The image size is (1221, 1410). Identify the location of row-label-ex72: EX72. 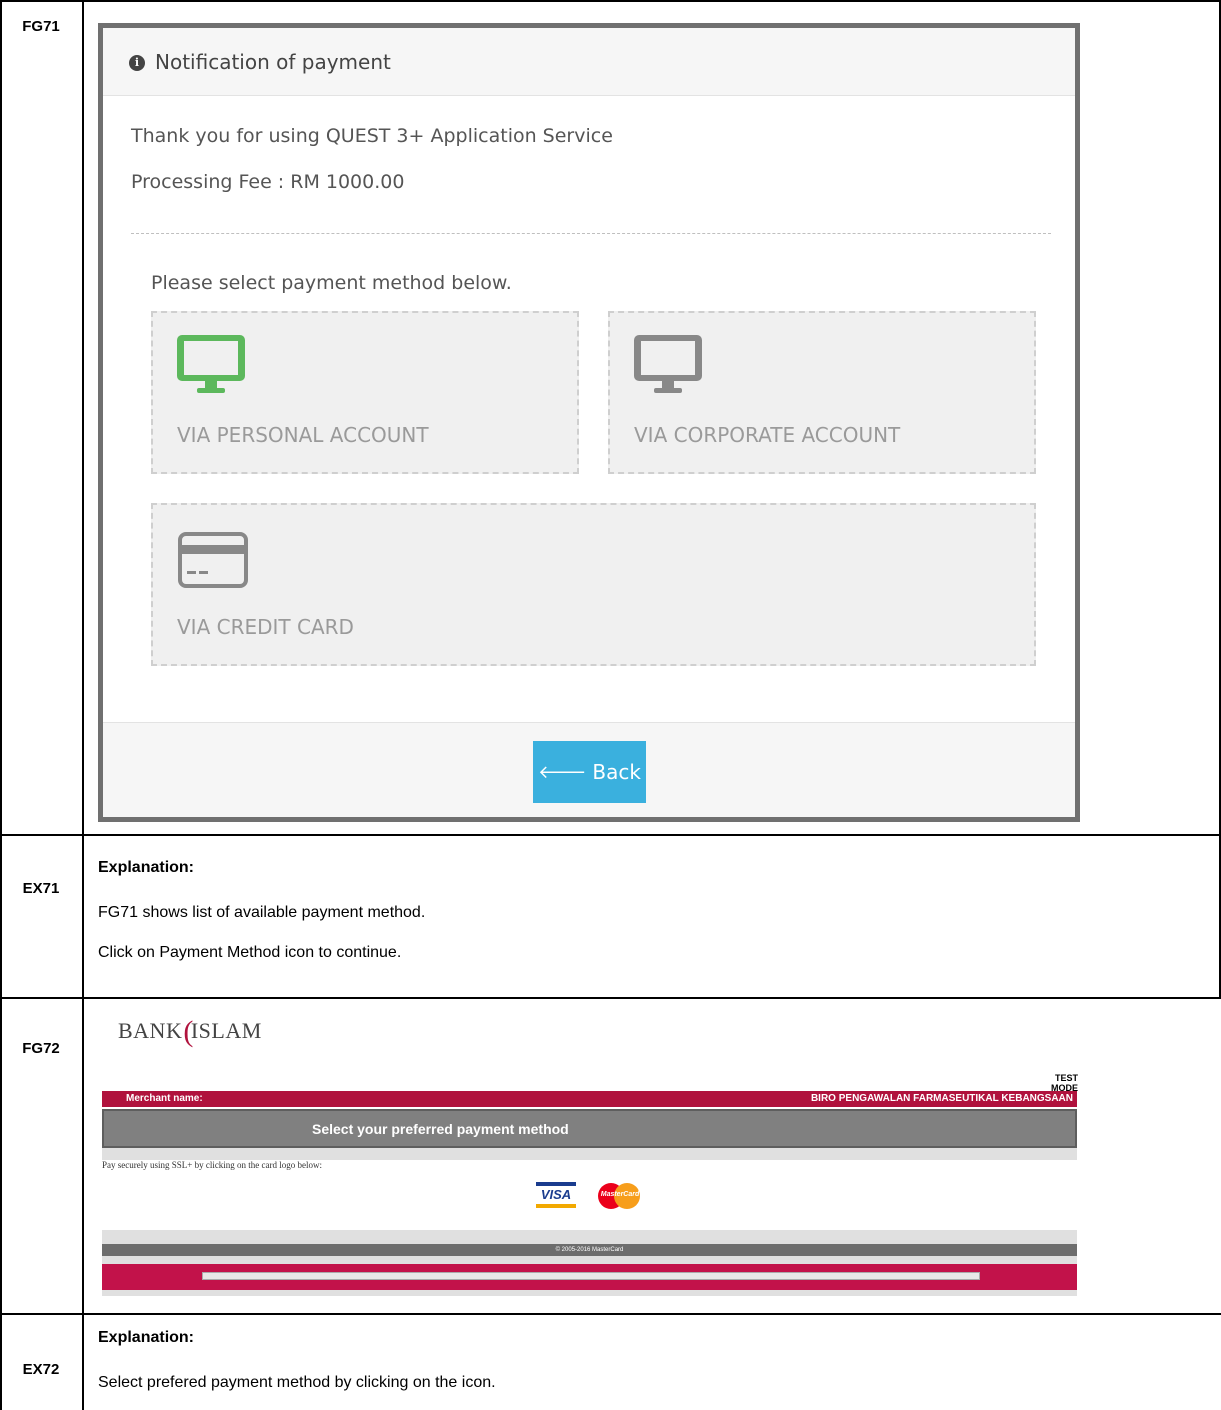
(41, 1369).